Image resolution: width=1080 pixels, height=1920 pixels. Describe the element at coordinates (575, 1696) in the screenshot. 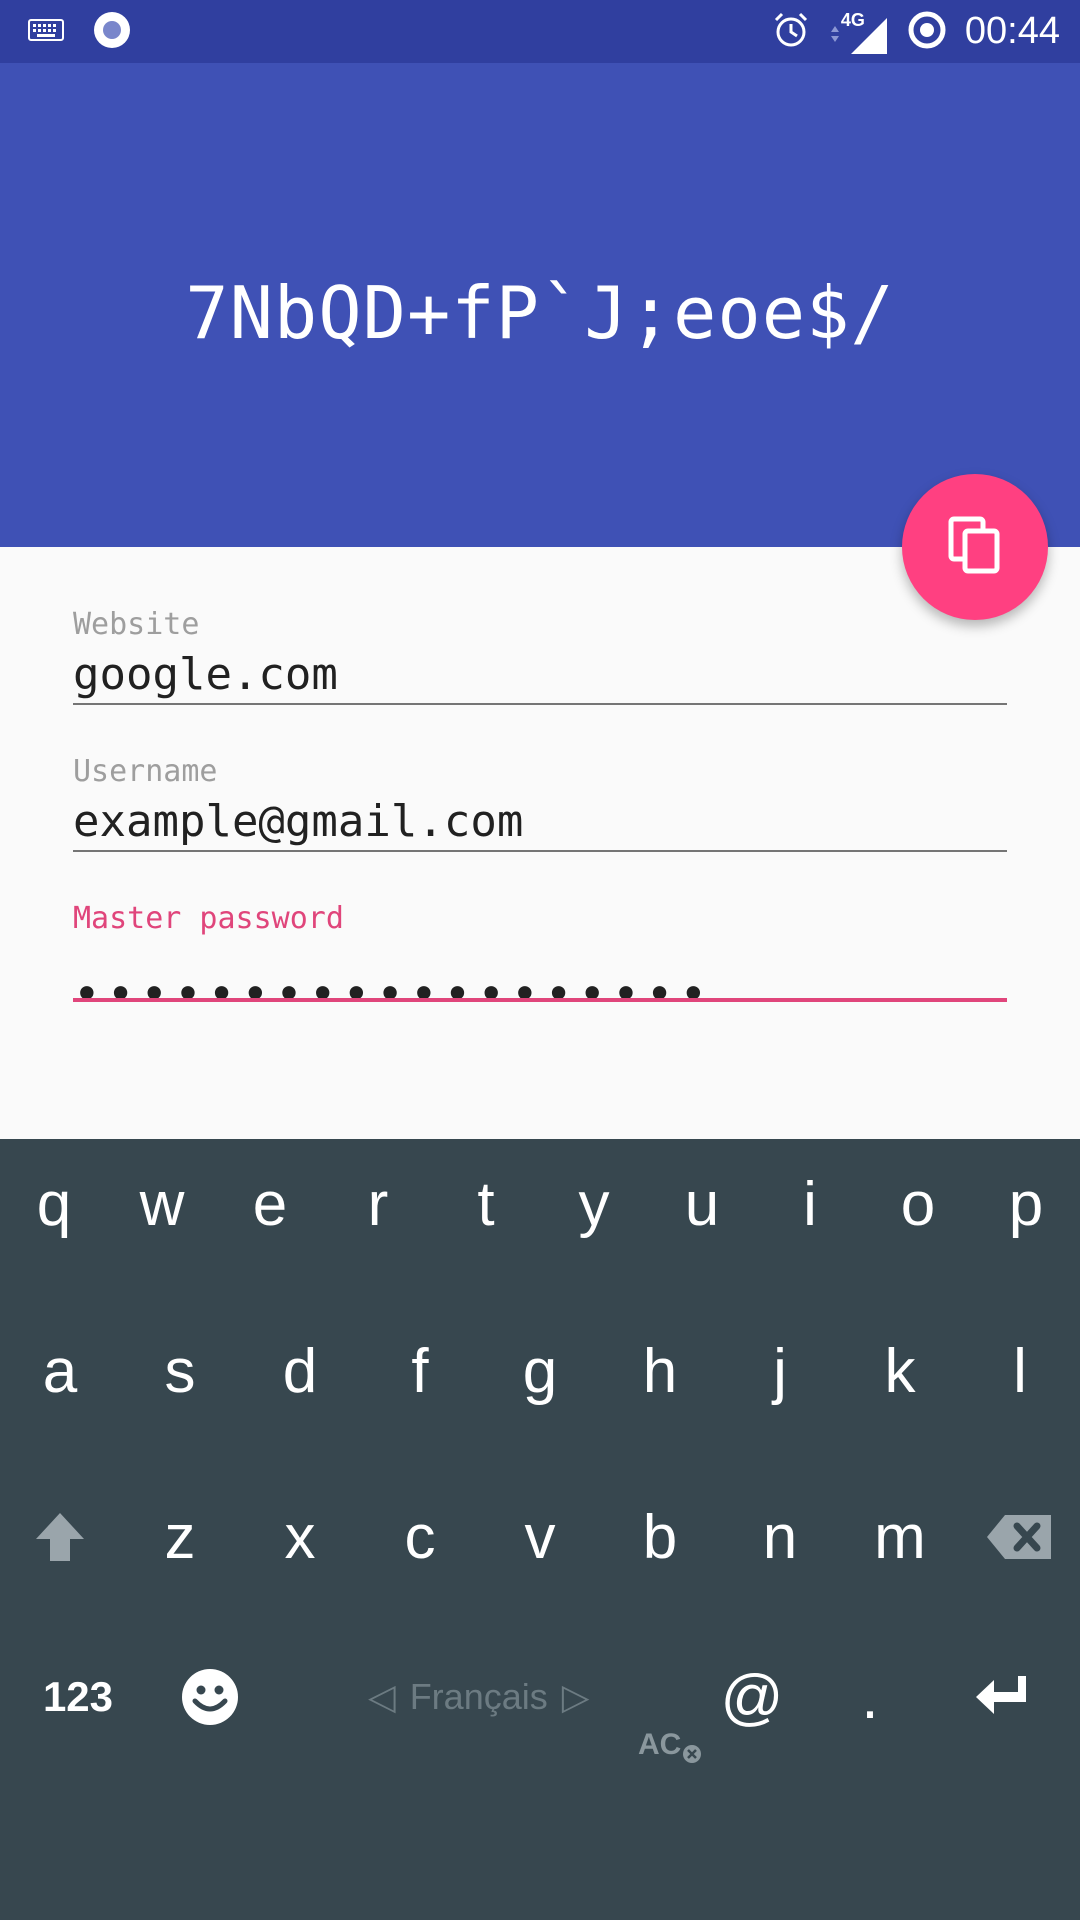

I see `next-language-icon: ▷` at that location.